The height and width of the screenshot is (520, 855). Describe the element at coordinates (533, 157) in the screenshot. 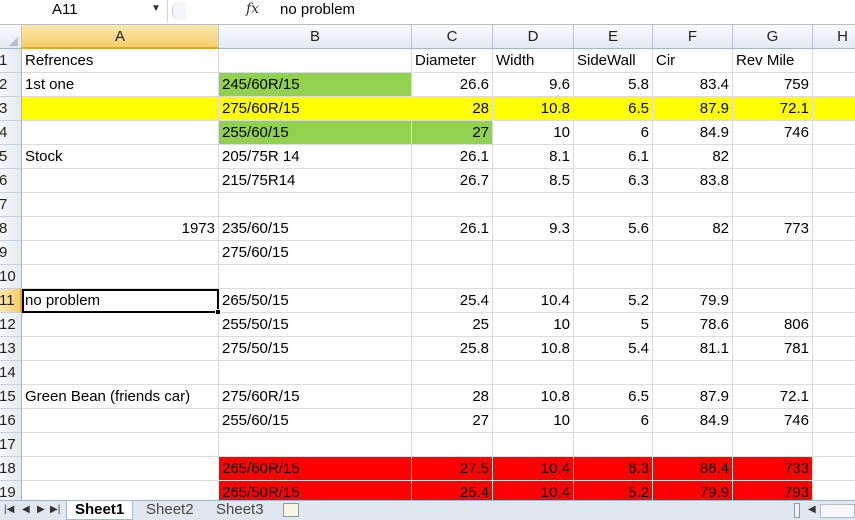

I see `cell-d5: 8.1` at that location.